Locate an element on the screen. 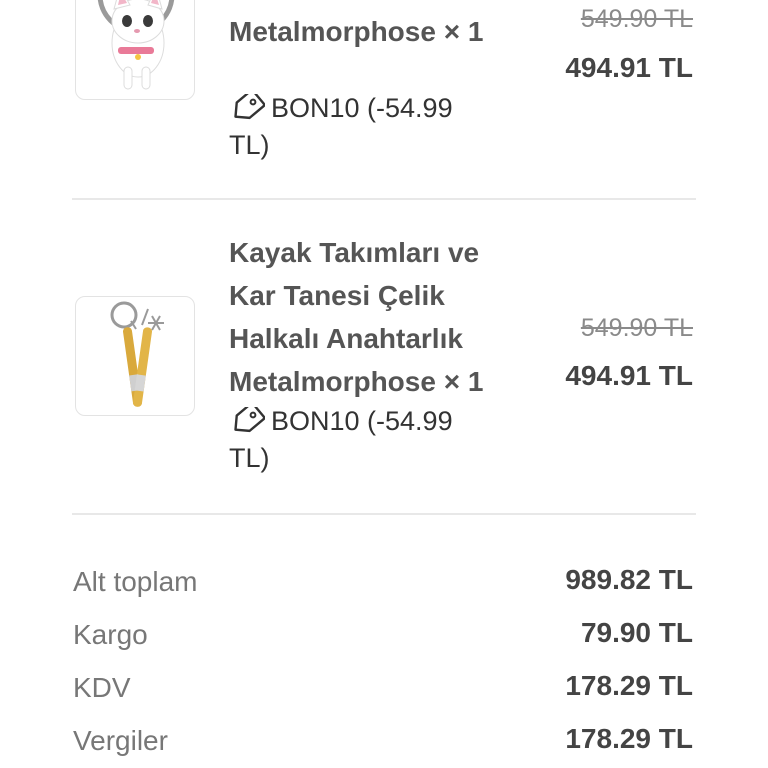 This screenshot has width=768, height=768. vat-value: 178.29 TL is located at coordinates (629, 685).